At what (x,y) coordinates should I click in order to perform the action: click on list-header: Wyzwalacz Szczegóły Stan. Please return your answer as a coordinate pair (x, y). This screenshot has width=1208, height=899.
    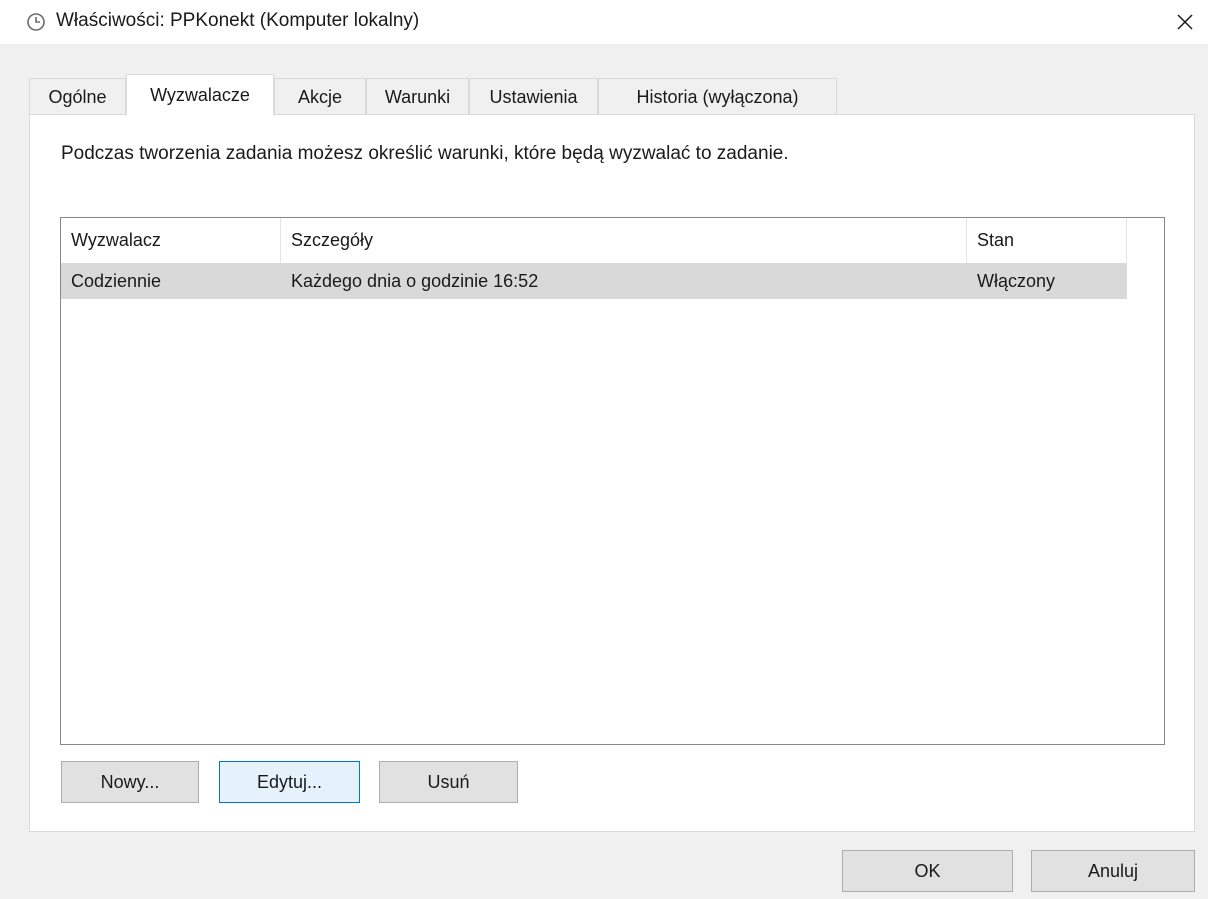
    Looking at the image, I should click on (594, 240).